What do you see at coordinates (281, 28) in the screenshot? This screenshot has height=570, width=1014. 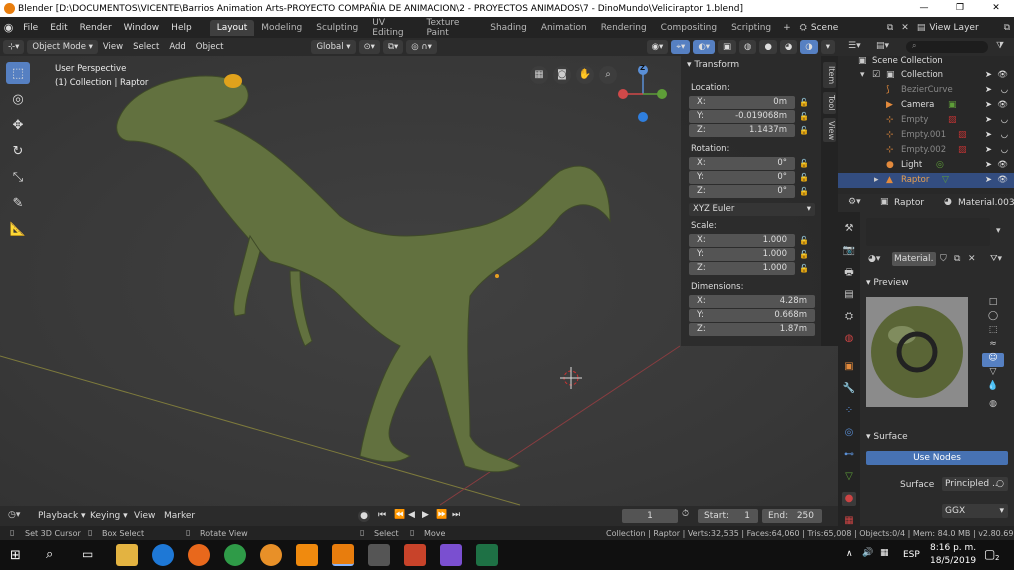 I see `tab-modeling: Modeling` at bounding box center [281, 28].